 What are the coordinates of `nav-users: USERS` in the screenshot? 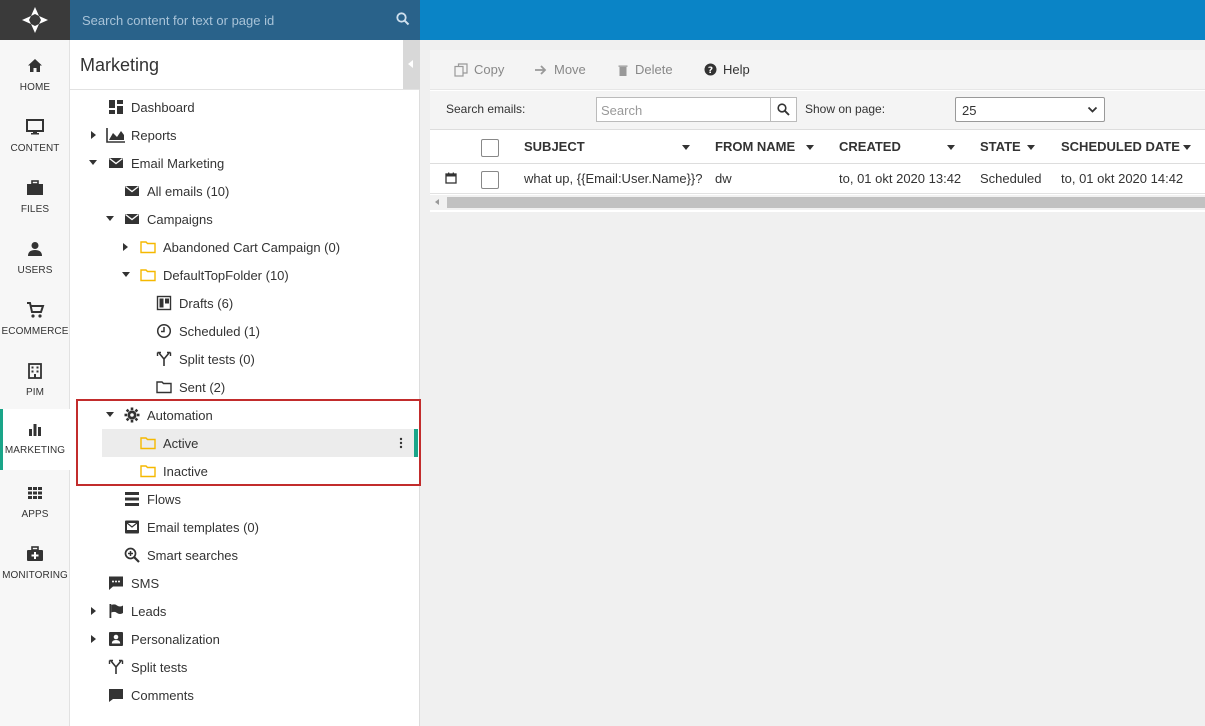 It's located at (35, 259).